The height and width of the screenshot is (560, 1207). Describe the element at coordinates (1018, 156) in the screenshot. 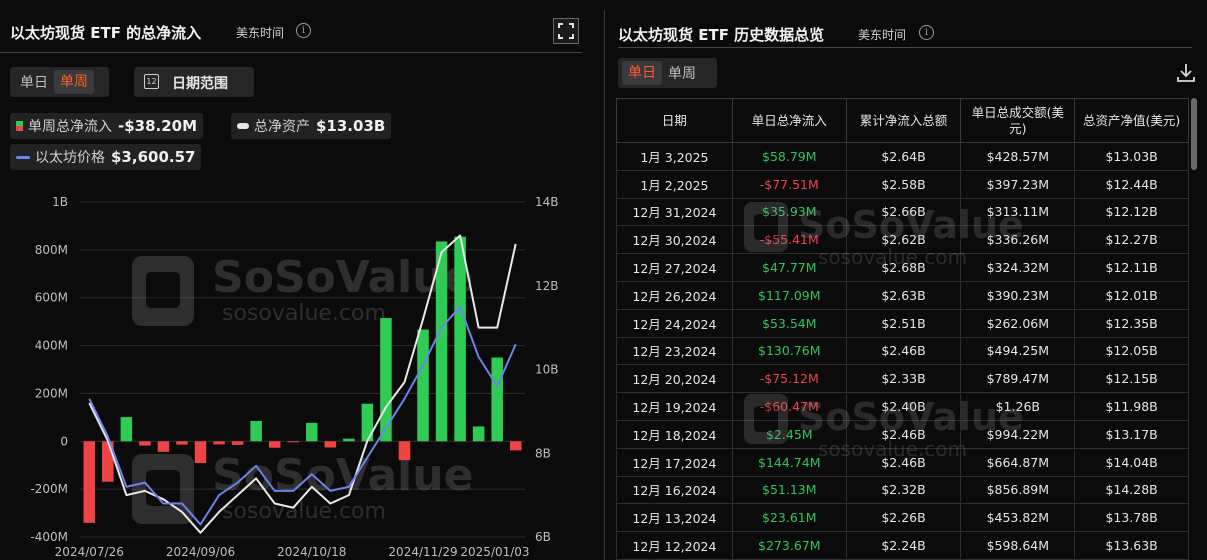

I see `cell-volume: $428.57M` at that location.